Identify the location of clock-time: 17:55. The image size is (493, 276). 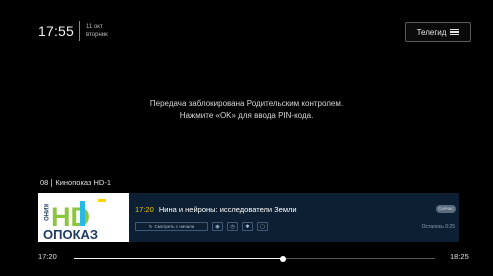
(56, 31).